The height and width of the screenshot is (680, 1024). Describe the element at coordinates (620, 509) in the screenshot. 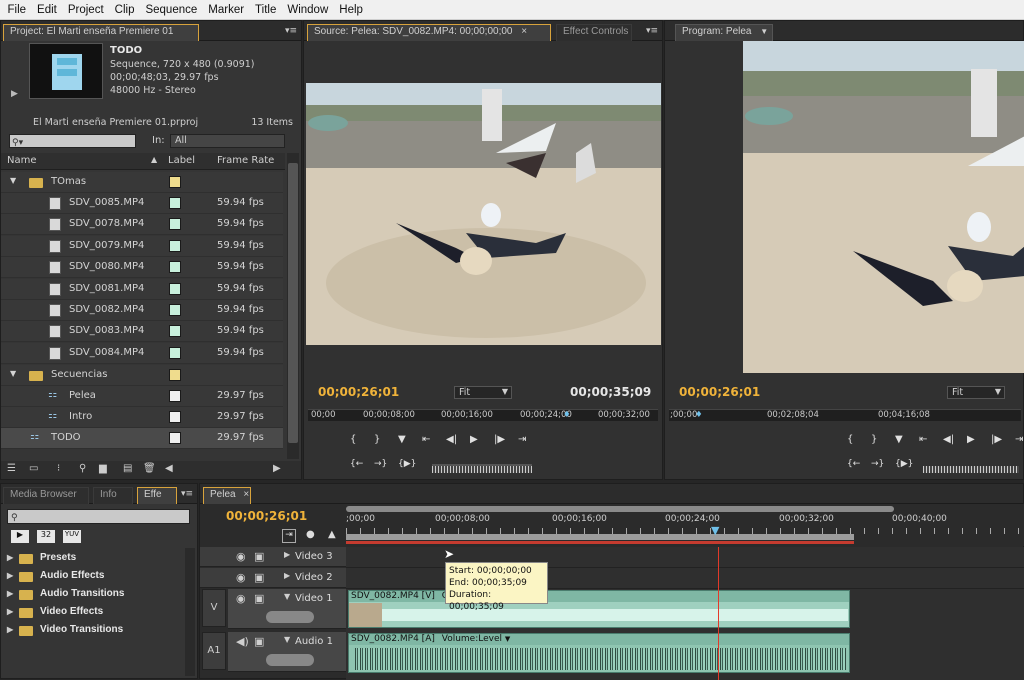

I see `work-area-bar` at that location.